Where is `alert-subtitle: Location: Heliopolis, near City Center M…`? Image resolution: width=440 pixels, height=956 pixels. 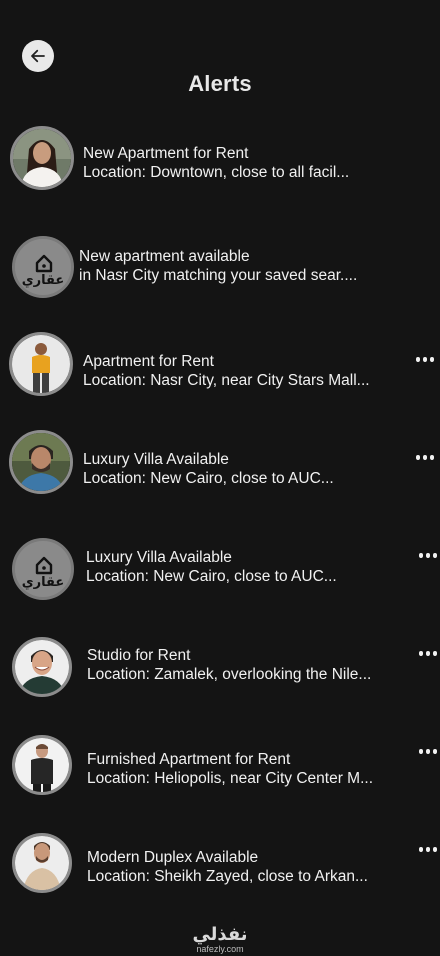
alert-subtitle: Location: Heliopolis, near City Center M… is located at coordinates (230, 778).